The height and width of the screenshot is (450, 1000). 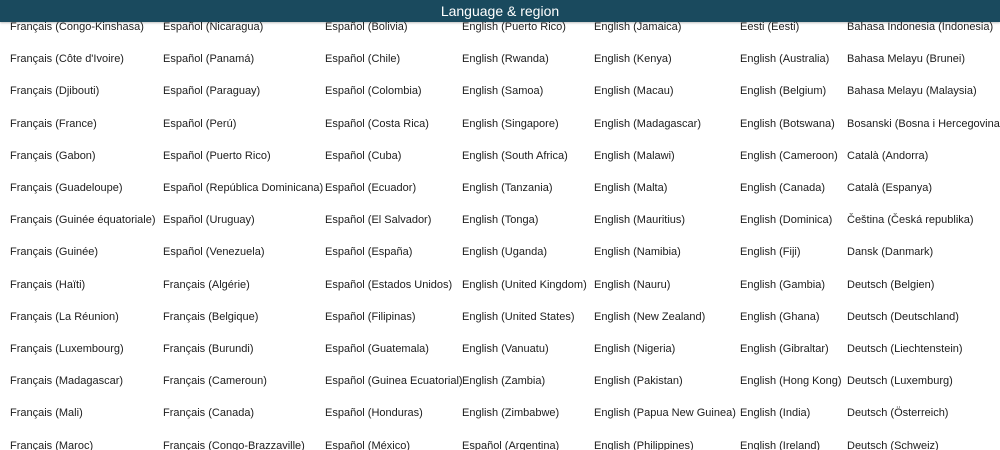 I want to click on language-option: Español (Uruguay), so click(x=209, y=220).